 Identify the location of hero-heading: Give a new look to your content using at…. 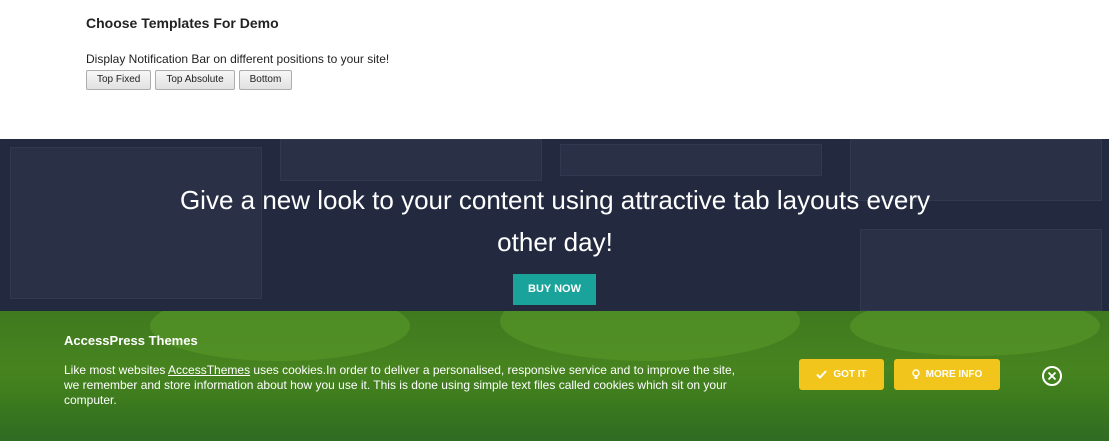
(555, 221).